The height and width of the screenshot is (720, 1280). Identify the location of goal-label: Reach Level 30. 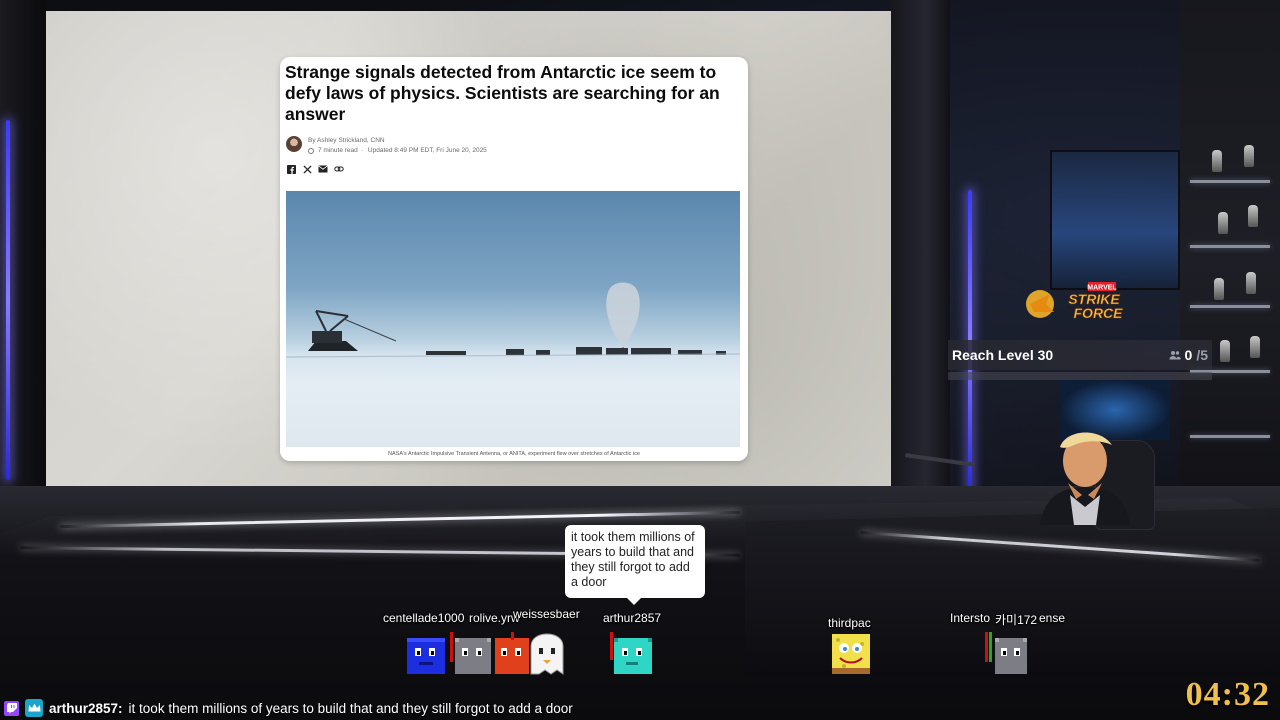
(1003, 355).